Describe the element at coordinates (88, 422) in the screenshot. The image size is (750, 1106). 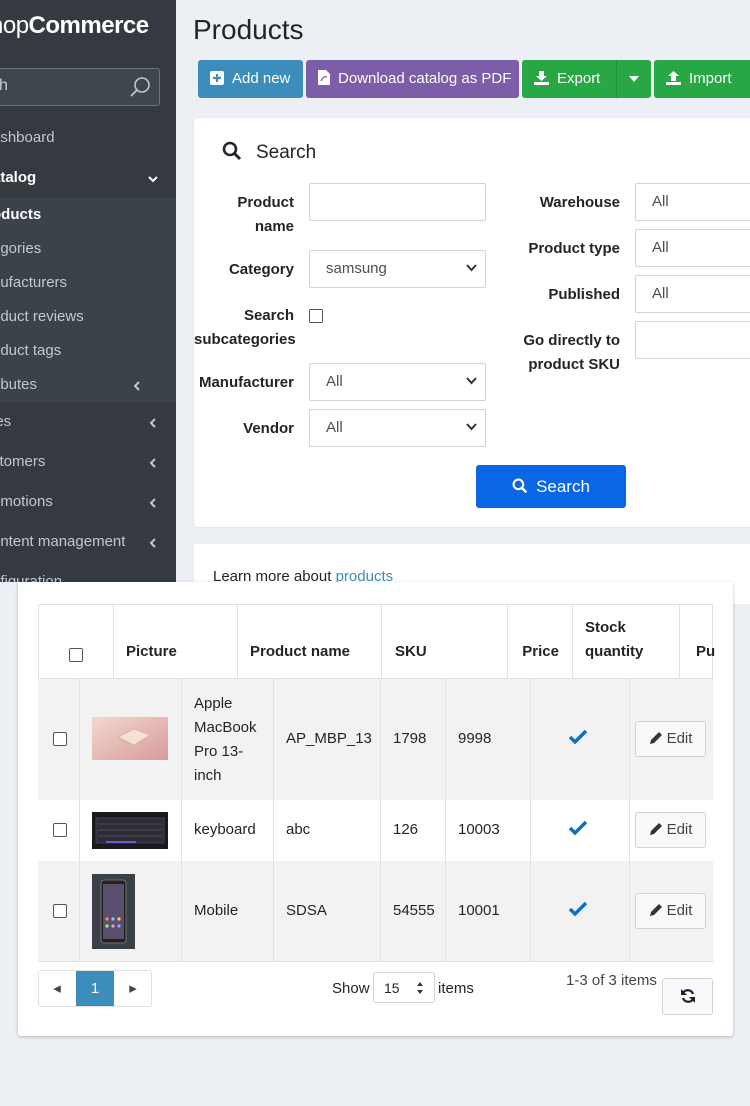
I see `sidebar-item-sales: les` at that location.